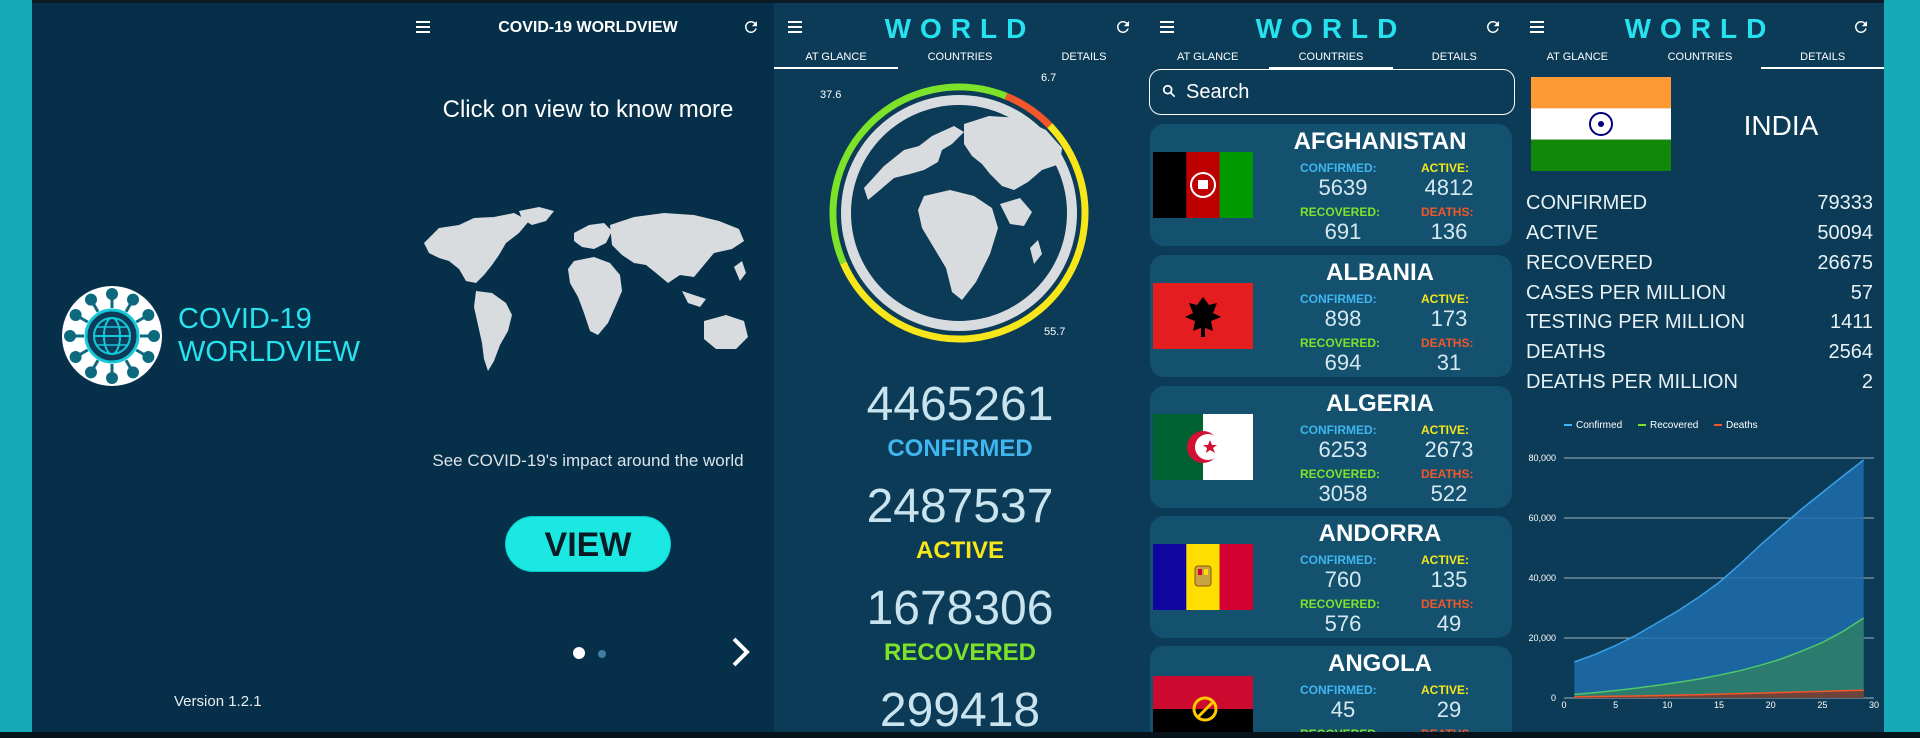  What do you see at coordinates (1049, 78) in the screenshot?
I see `ring-label-deaths: 6.7` at bounding box center [1049, 78].